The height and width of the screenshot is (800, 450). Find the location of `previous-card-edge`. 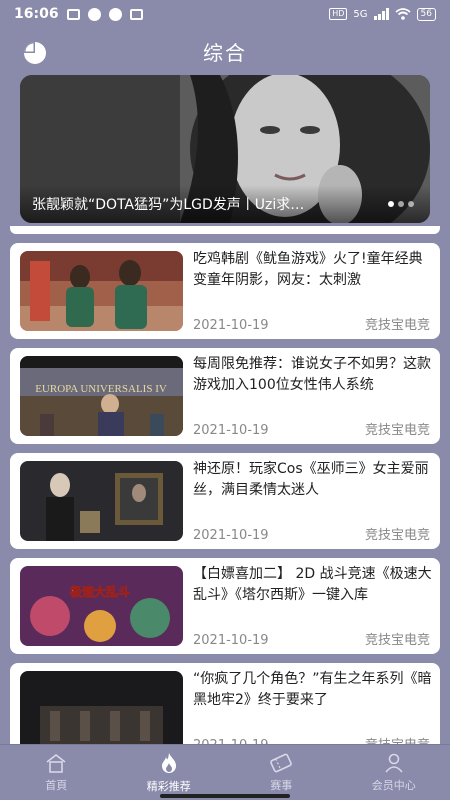

previous-card-edge is located at coordinates (225, 230).